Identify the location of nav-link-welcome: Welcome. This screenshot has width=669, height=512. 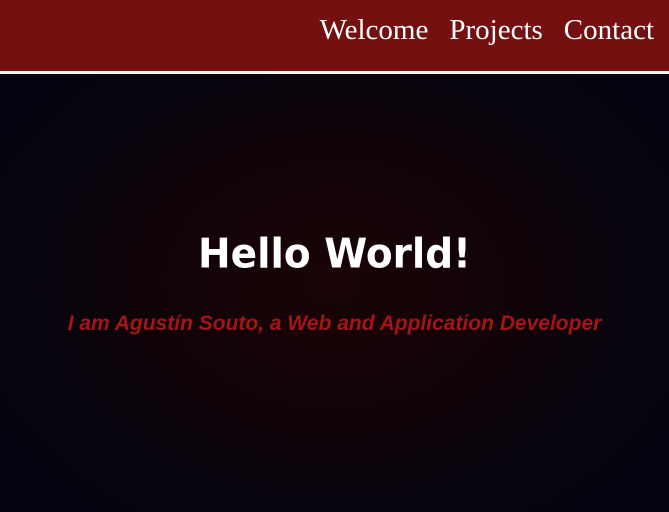
(374, 30).